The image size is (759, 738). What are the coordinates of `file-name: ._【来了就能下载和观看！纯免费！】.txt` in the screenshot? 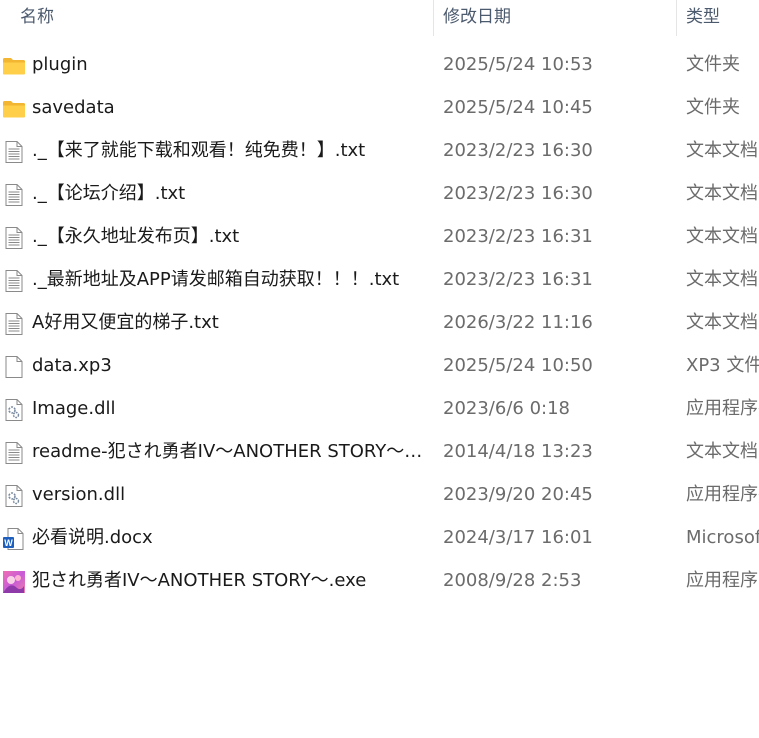 It's located at (199, 150).